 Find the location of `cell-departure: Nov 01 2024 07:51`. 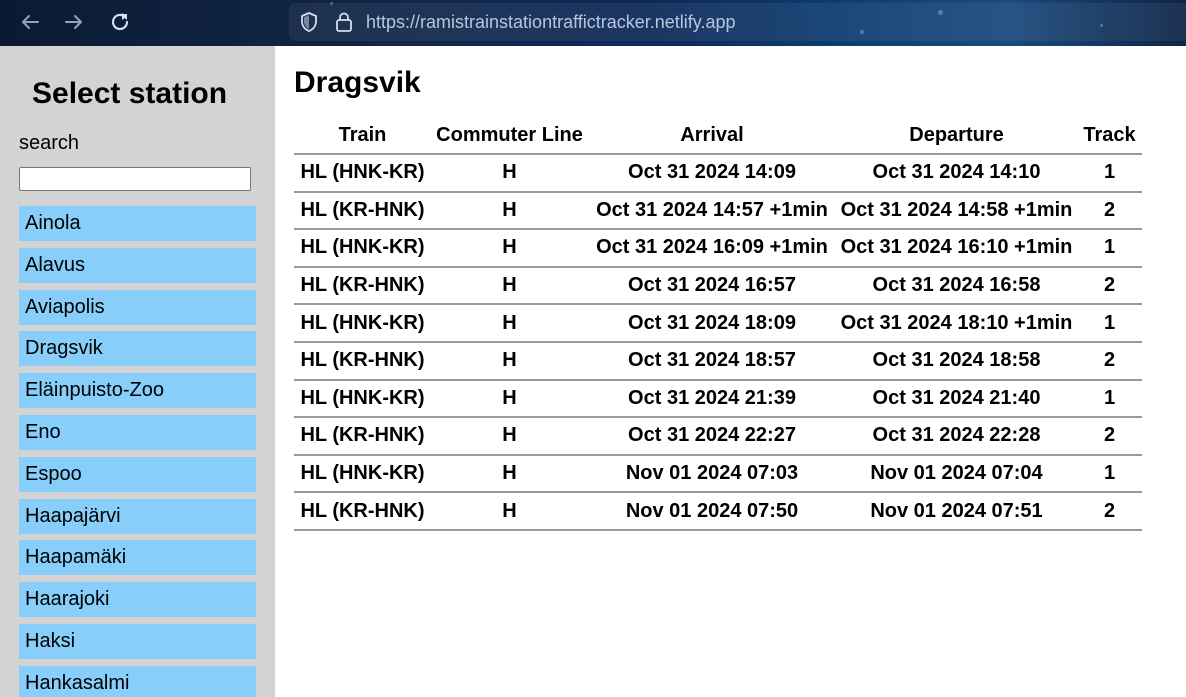

cell-departure: Nov 01 2024 07:51 is located at coordinates (956, 511).